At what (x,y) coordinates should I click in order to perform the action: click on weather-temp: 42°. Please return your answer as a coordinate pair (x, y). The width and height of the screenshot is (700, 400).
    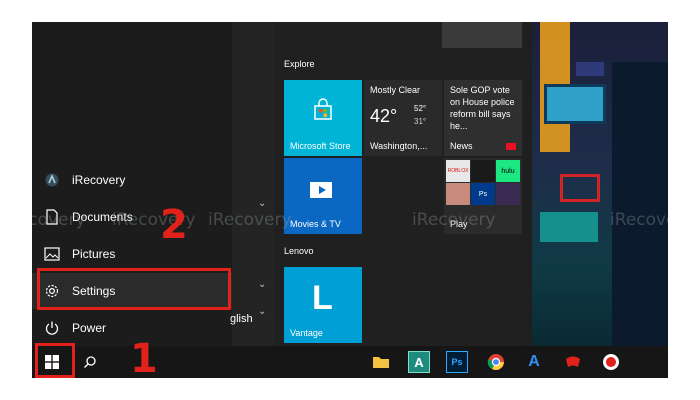
    Looking at the image, I should click on (384, 116).